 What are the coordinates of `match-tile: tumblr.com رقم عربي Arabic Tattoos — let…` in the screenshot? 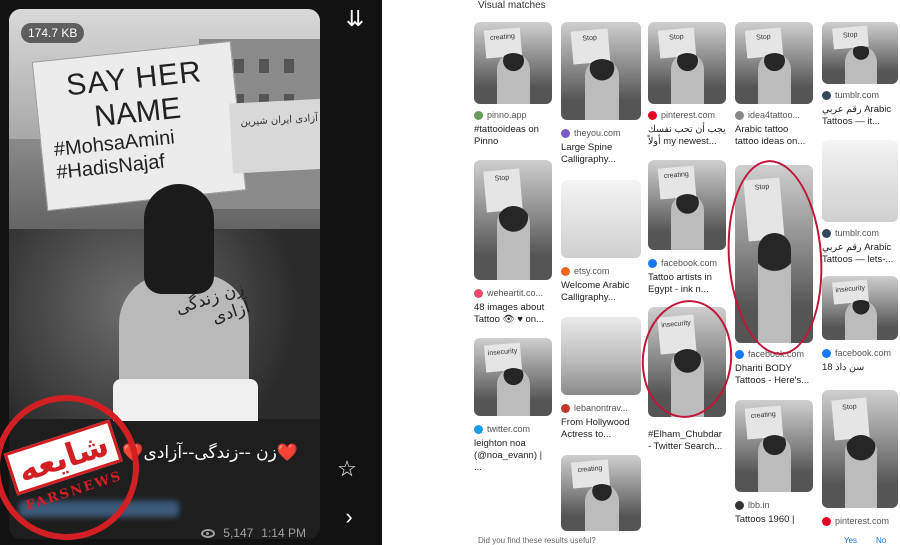 It's located at (860, 205).